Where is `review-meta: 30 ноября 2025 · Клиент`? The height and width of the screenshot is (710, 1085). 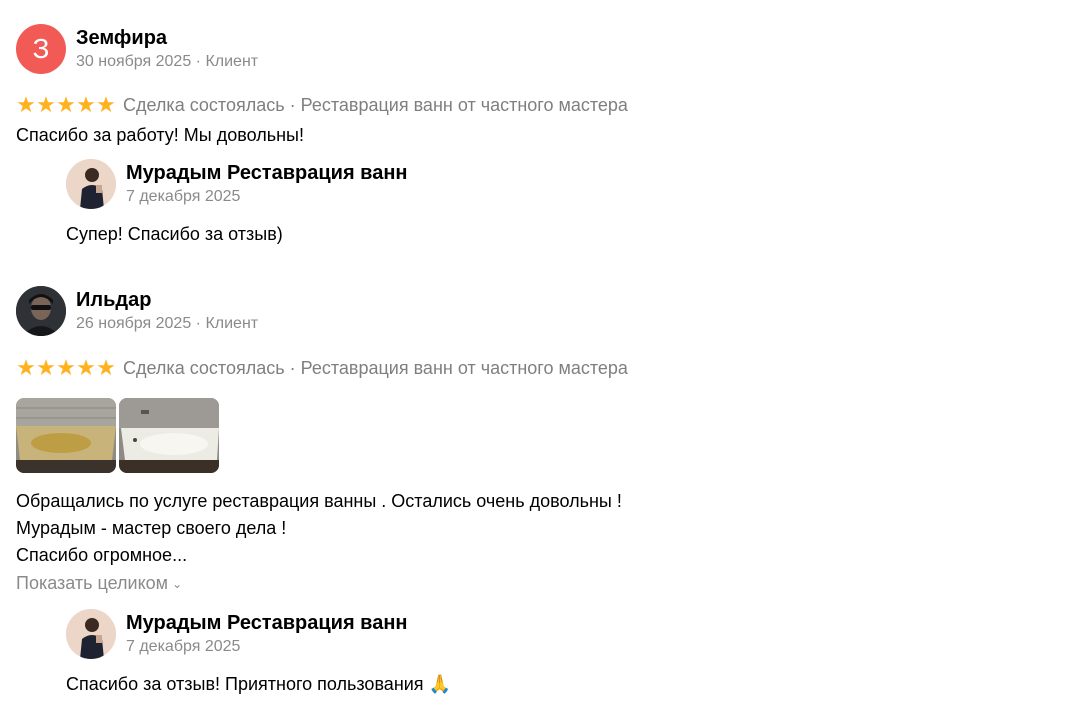 review-meta: 30 ноября 2025 · Клиент is located at coordinates (167, 61).